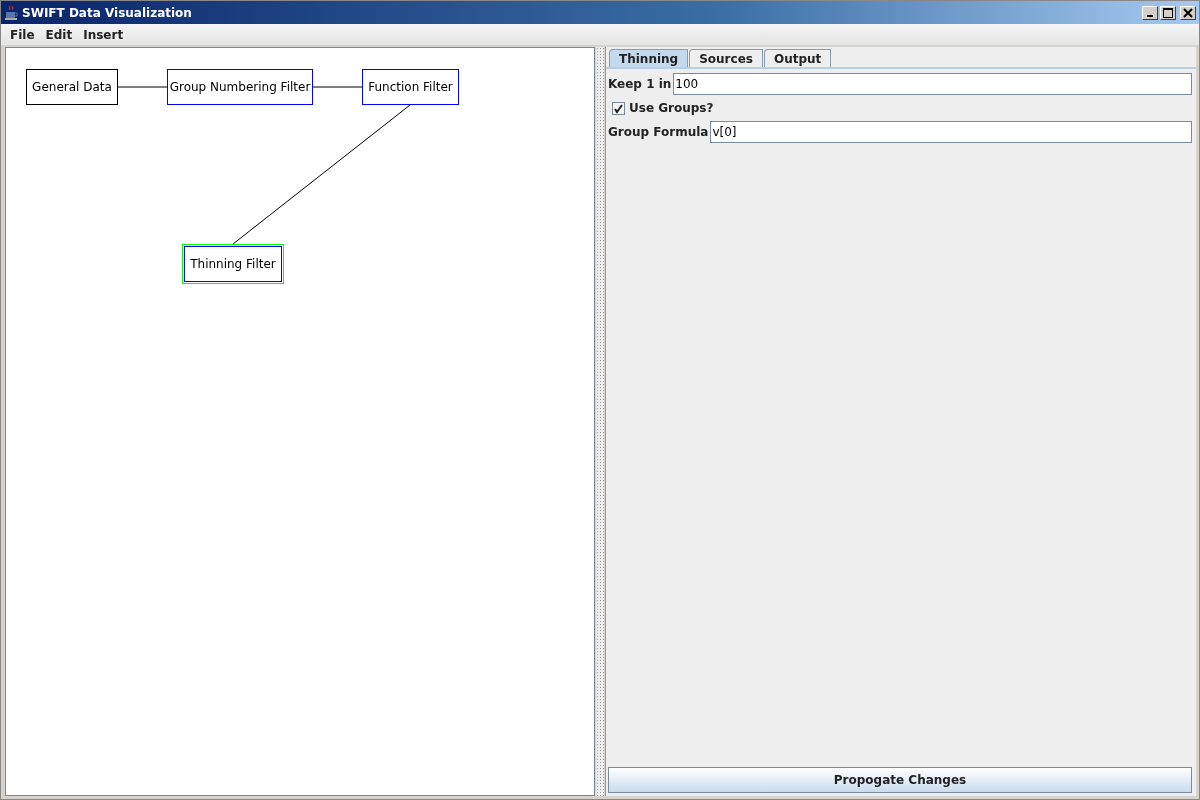  Describe the element at coordinates (1150, 15) in the screenshot. I see `minimize-icon` at that location.